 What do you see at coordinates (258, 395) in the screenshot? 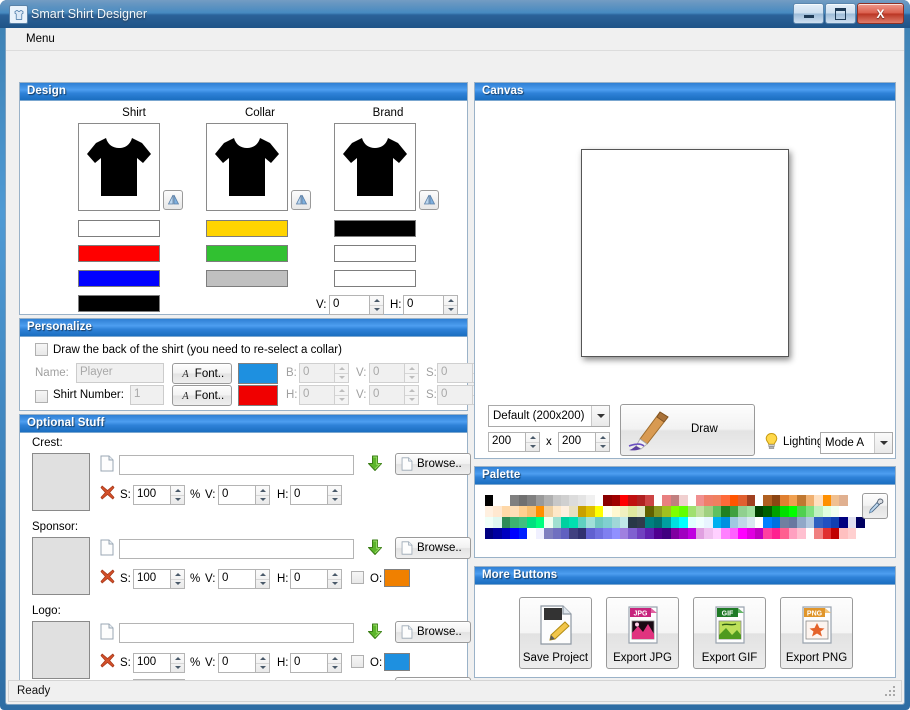
I see `number-color-swatch` at bounding box center [258, 395].